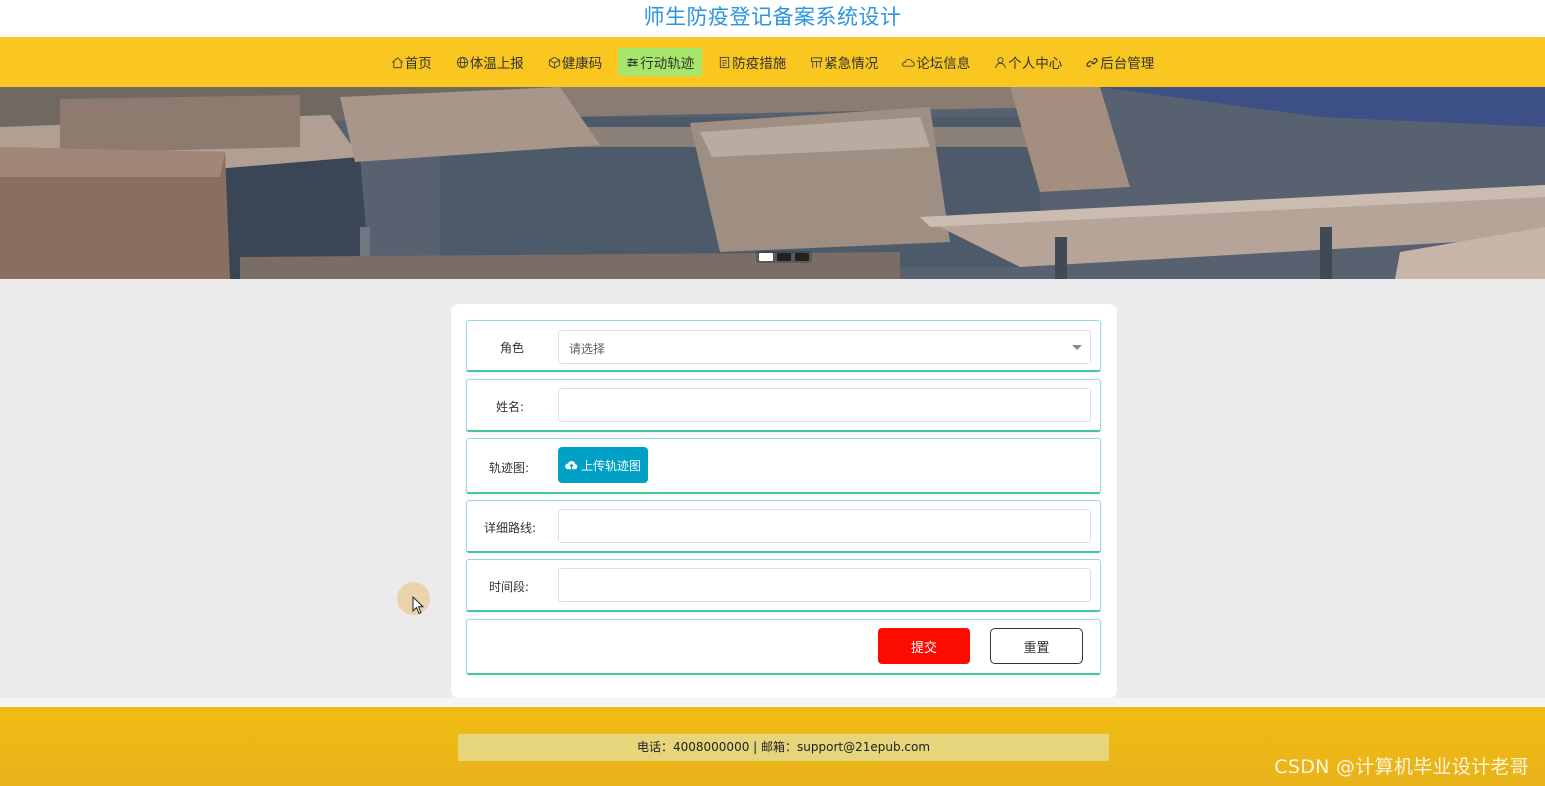 The width and height of the screenshot is (1545, 786). Describe the element at coordinates (1077, 347) in the screenshot. I see `chevron-down-icon` at that location.